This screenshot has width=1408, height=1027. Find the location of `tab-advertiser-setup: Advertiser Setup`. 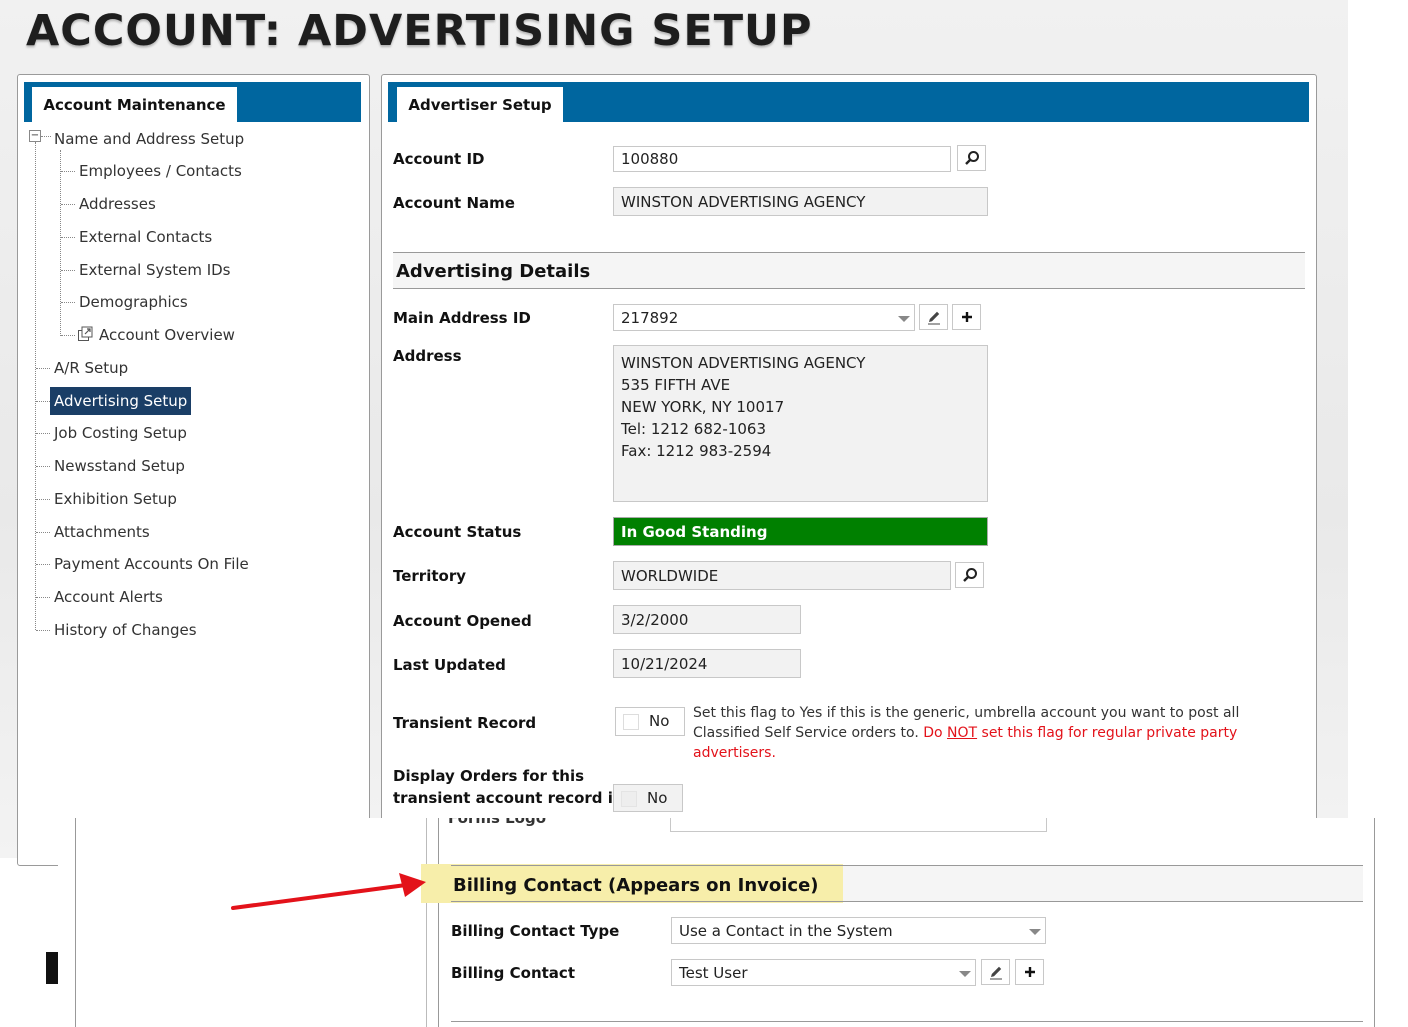

tab-advertiser-setup: Advertiser Setup is located at coordinates (480, 104).